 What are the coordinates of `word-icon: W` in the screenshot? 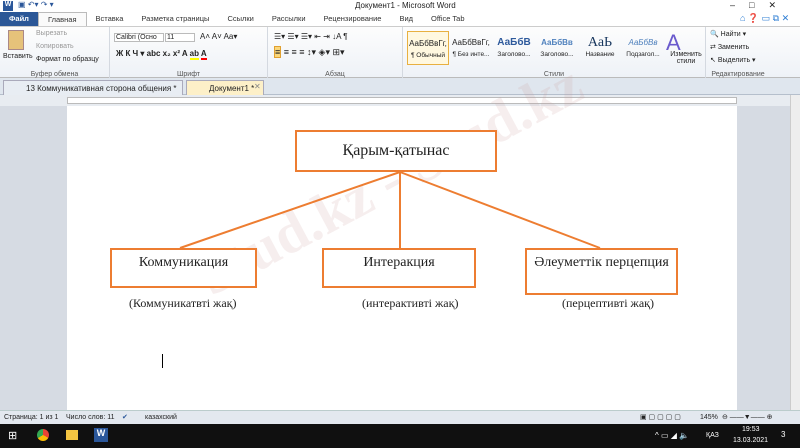 It's located at (8, 6).